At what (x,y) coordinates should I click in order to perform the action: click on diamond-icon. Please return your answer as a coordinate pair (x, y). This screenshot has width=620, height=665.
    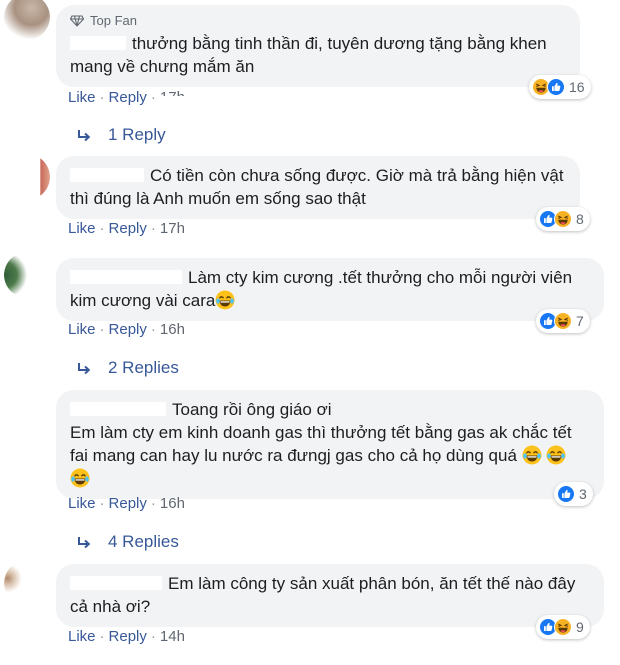
    Looking at the image, I should click on (77, 20).